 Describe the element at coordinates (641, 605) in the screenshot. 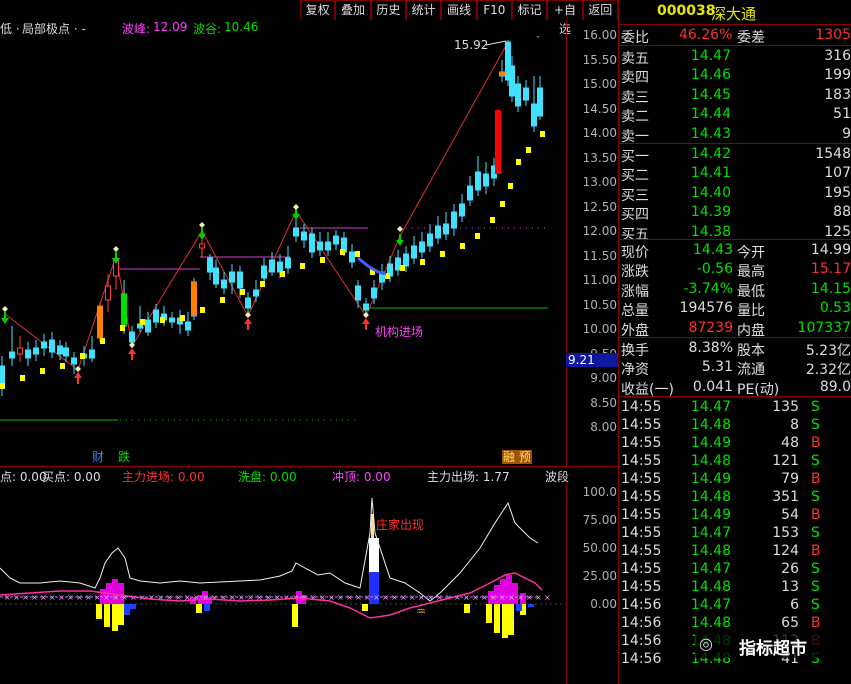

I see `tick-time: 14:56` at that location.